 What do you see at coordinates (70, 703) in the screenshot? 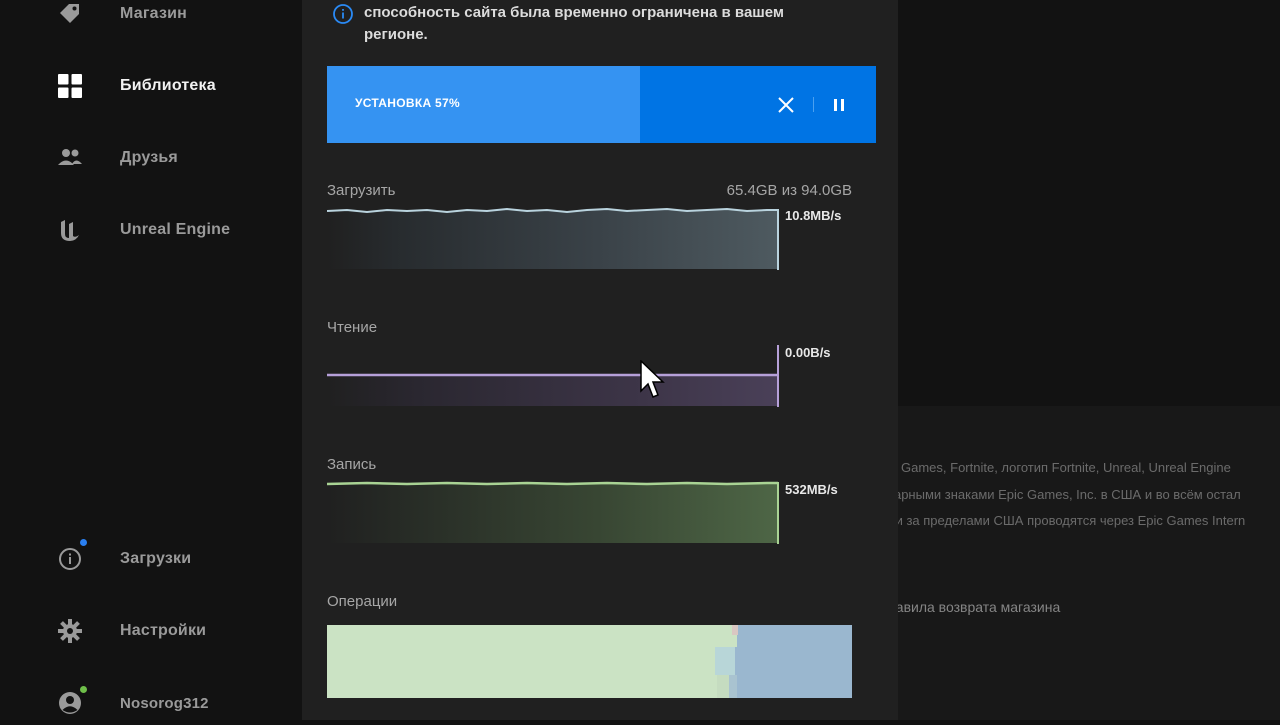
I see `user-icon` at bounding box center [70, 703].